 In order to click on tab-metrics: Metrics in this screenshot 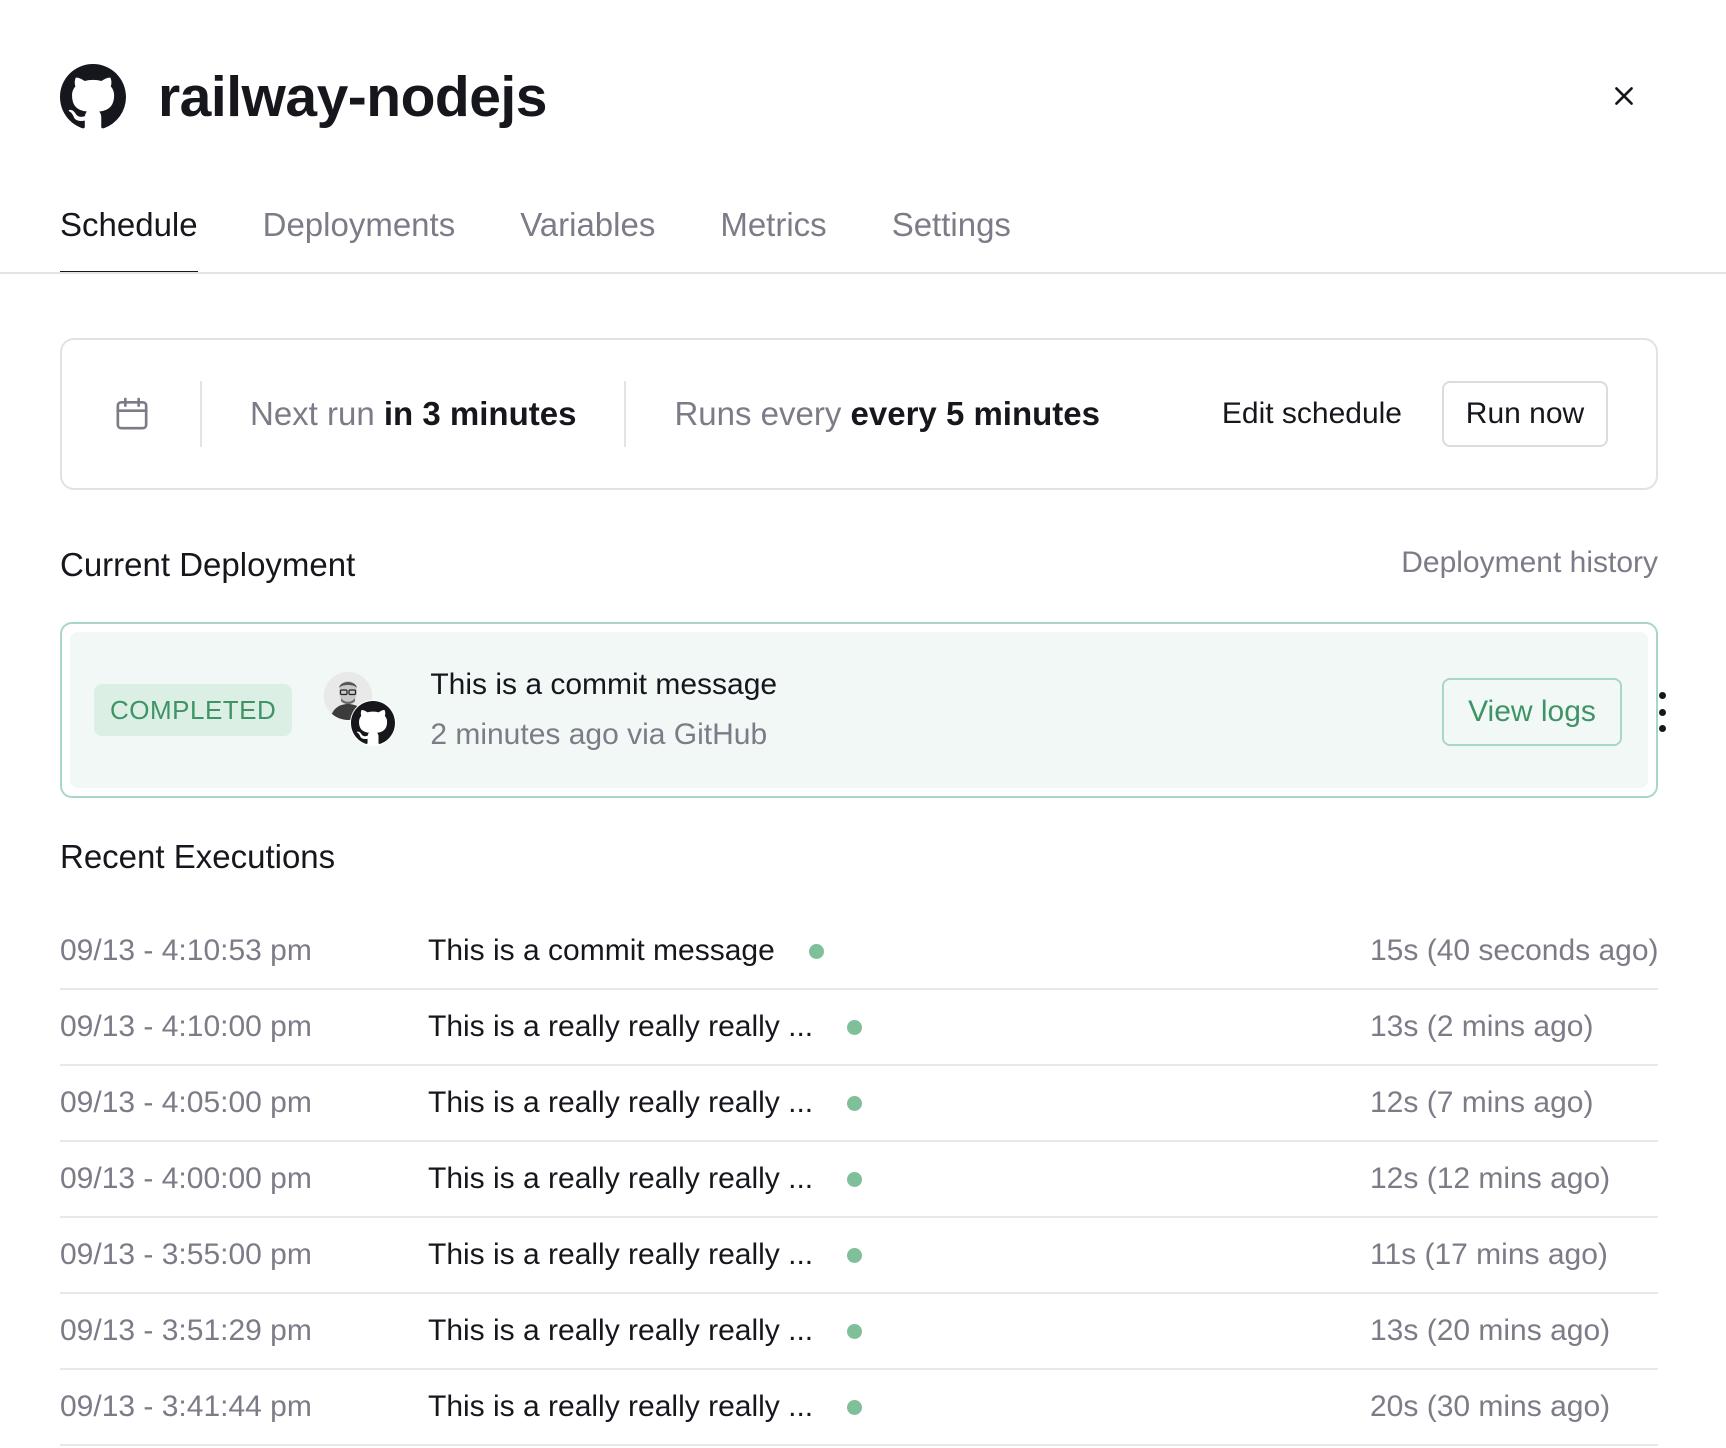, I will do `click(773, 235)`.